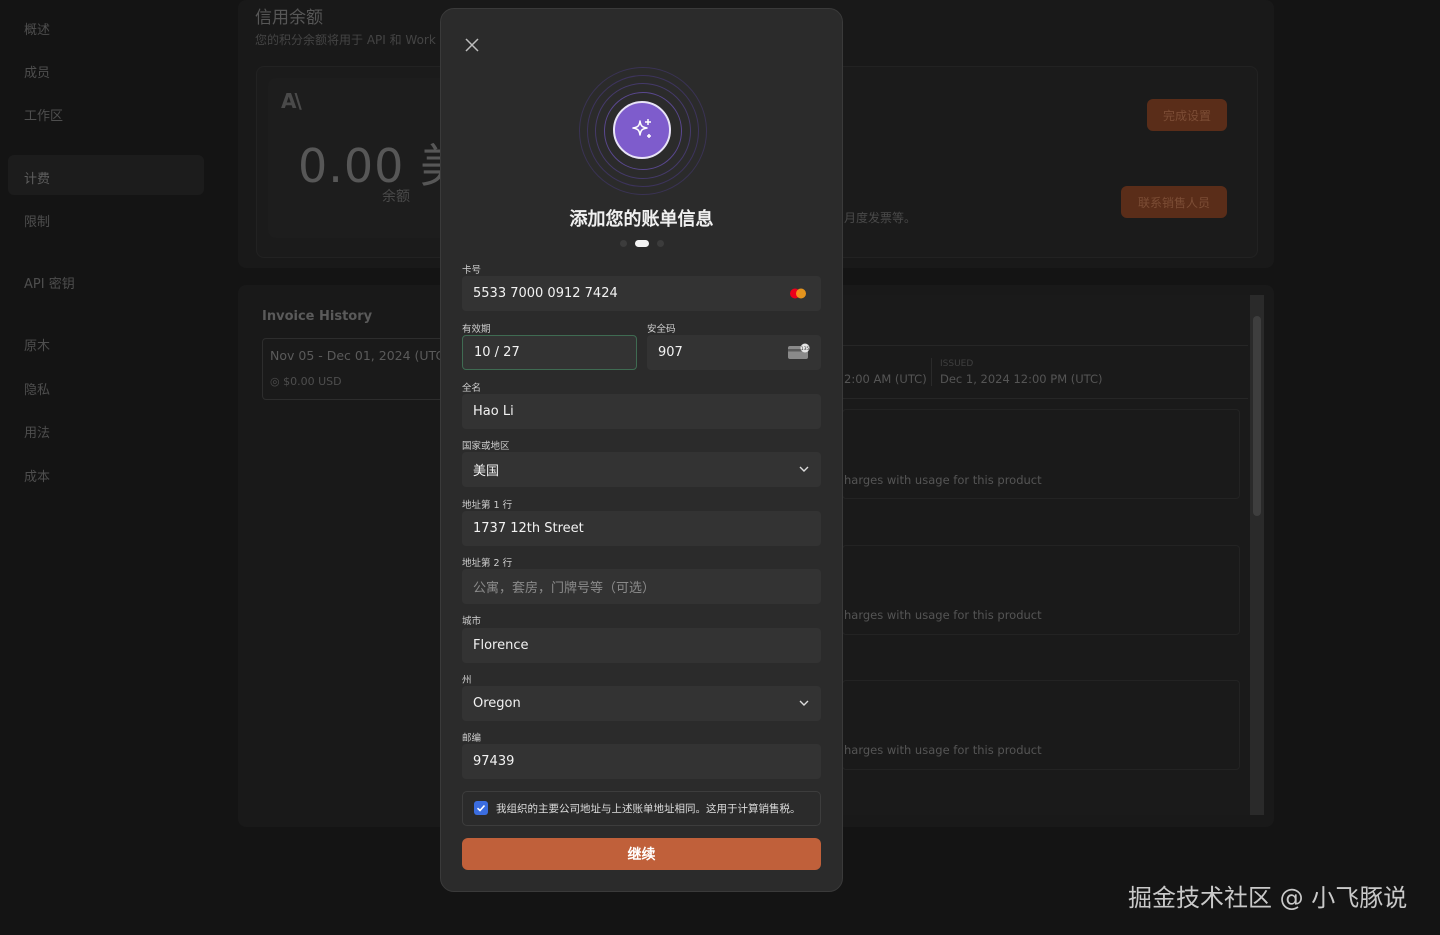 This screenshot has height=935, width=1440. What do you see at coordinates (37, 431) in the screenshot?
I see `sidebar-item-usage: 用法` at bounding box center [37, 431].